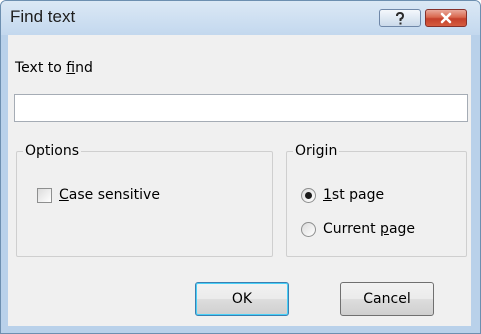 The height and width of the screenshot is (334, 481). I want to click on find-text-input, so click(241, 108).